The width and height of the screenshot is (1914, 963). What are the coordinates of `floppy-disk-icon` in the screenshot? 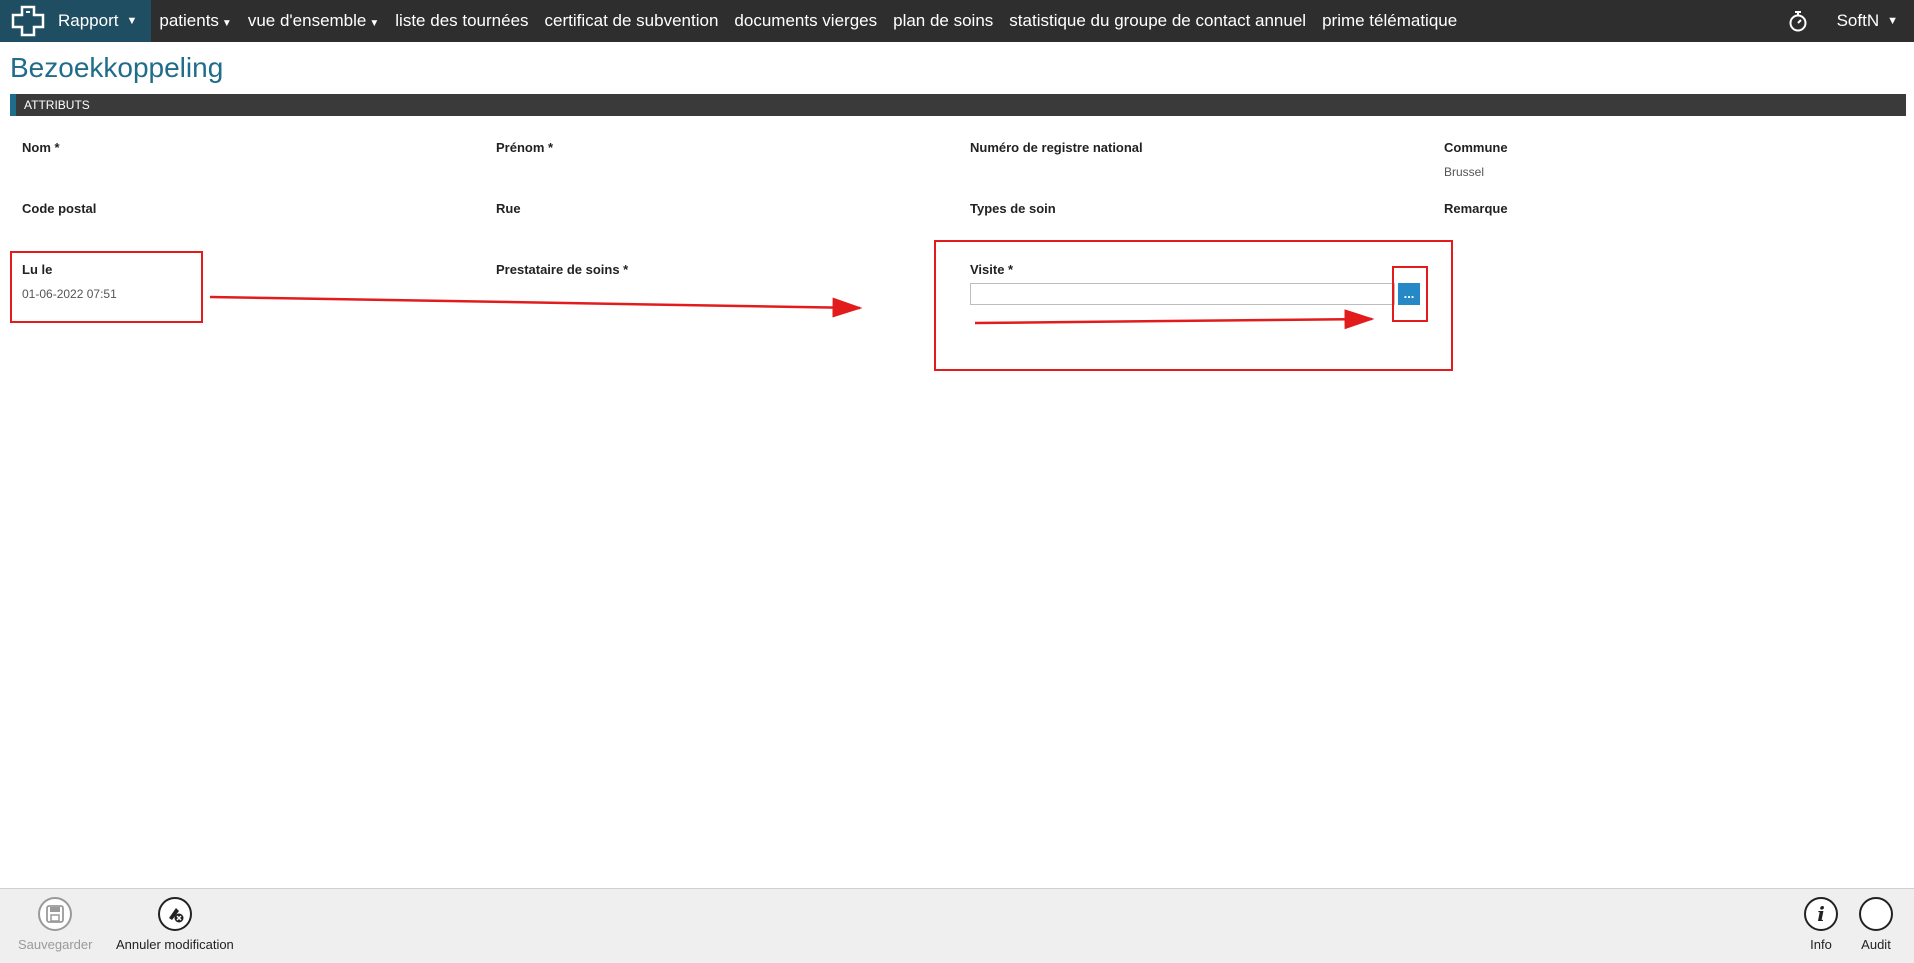 It's located at (55, 914).